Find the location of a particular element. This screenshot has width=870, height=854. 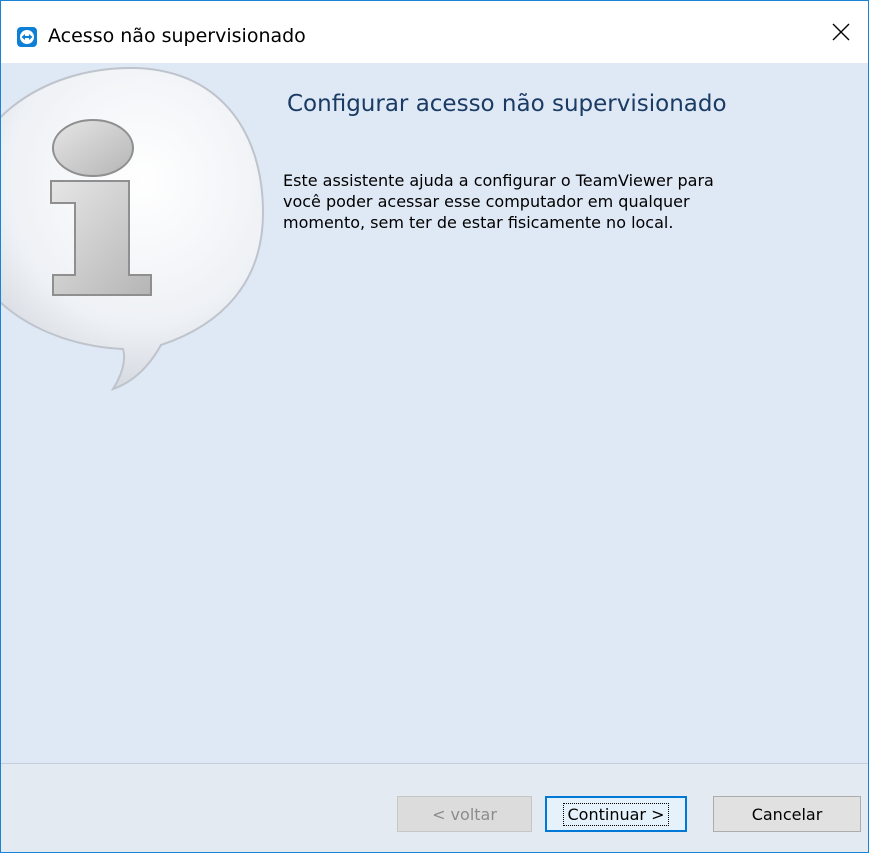

continue-button-label: Continuar > is located at coordinates (616, 814).